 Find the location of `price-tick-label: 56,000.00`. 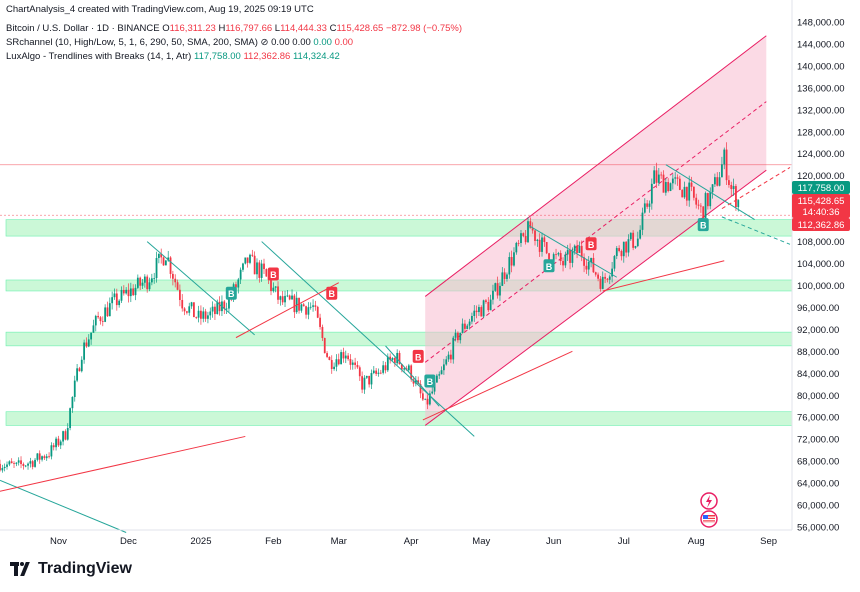

price-tick-label: 56,000.00 is located at coordinates (818, 528).